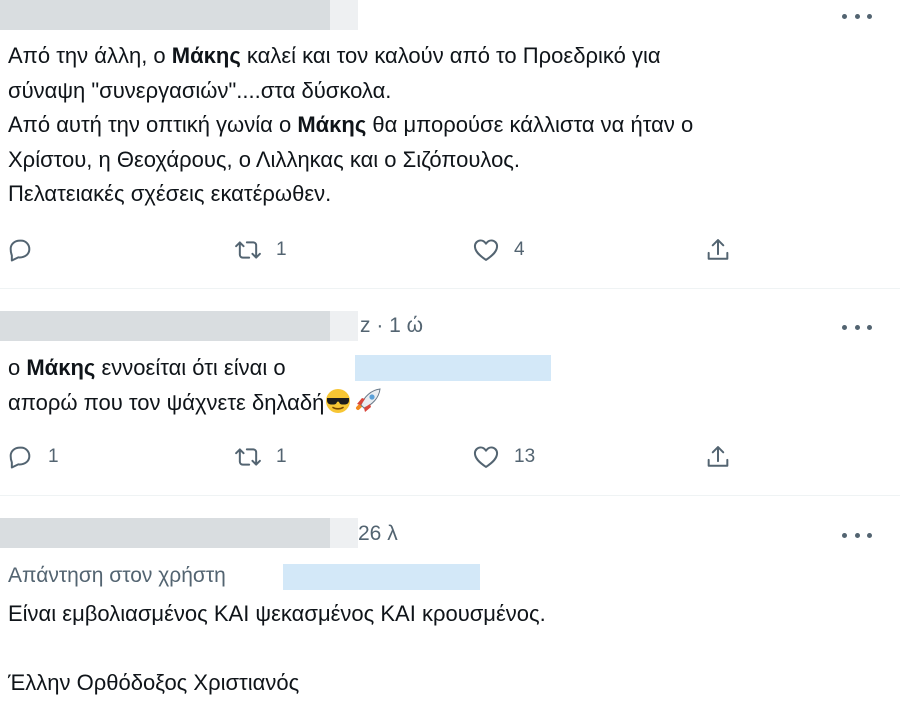  Describe the element at coordinates (154, 682) in the screenshot. I see `tweet-text-line: Έλλην Ορθόδοξος Χριστιανός` at that location.